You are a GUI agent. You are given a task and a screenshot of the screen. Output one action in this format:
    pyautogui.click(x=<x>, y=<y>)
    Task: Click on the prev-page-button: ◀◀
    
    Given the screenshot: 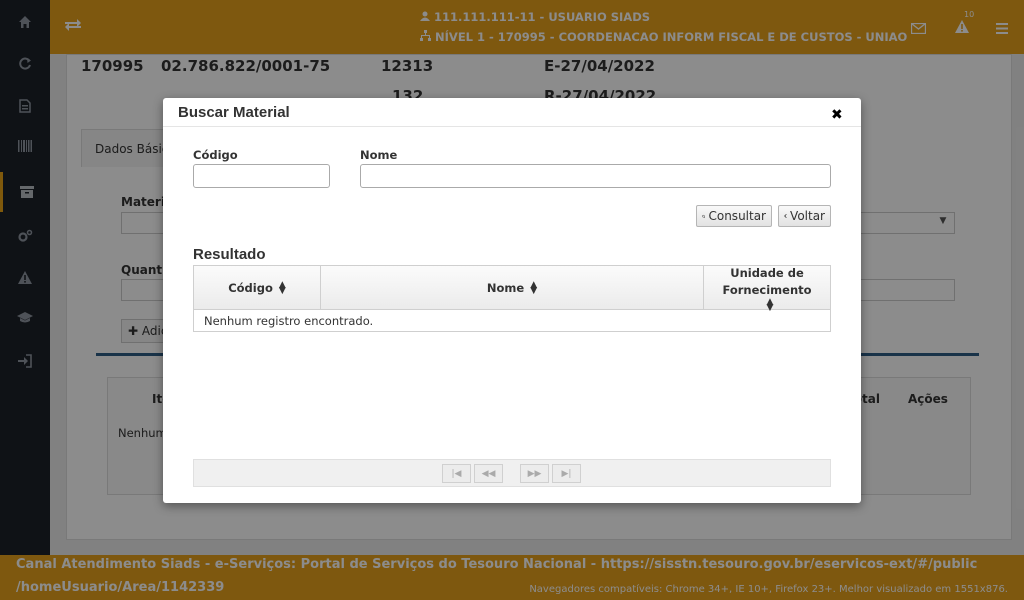 What is the action you would take?
    pyautogui.click(x=488, y=473)
    